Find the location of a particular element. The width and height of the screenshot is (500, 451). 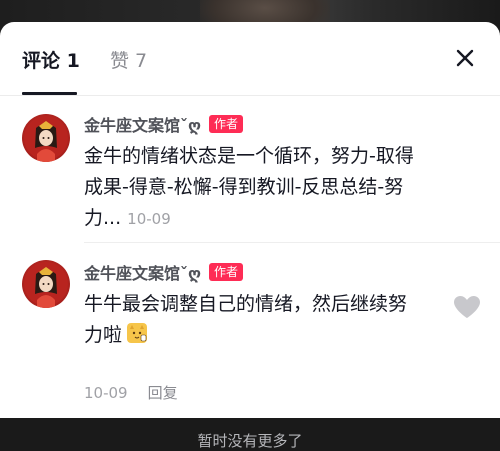

no-more-hint: 暂时没有更多了 is located at coordinates (250, 441).